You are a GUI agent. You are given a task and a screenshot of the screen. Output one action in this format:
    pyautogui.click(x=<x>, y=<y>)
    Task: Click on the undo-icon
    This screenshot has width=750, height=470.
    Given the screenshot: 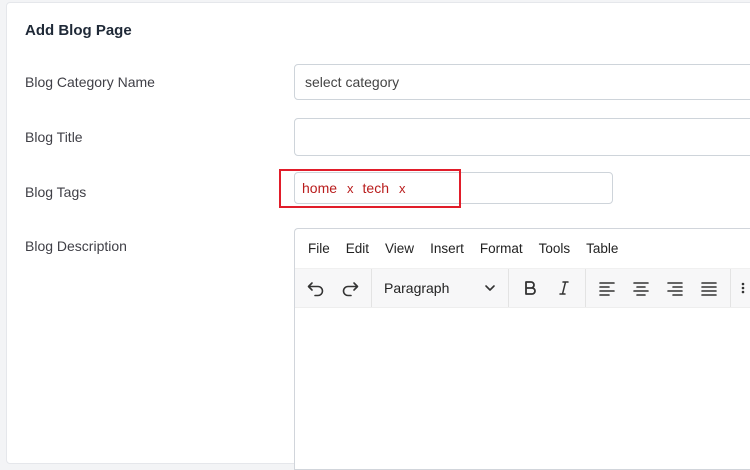 What is the action you would take?
    pyautogui.click(x=316, y=288)
    